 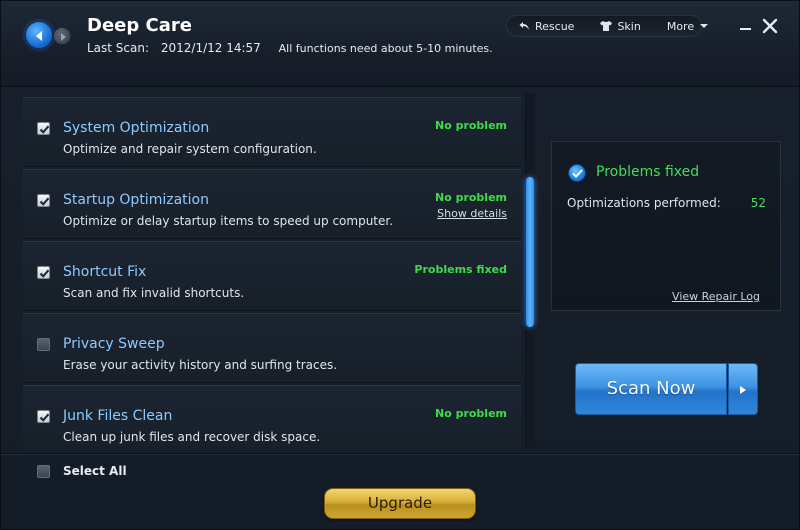 I want to click on select-all-checkbox, so click(x=43, y=471).